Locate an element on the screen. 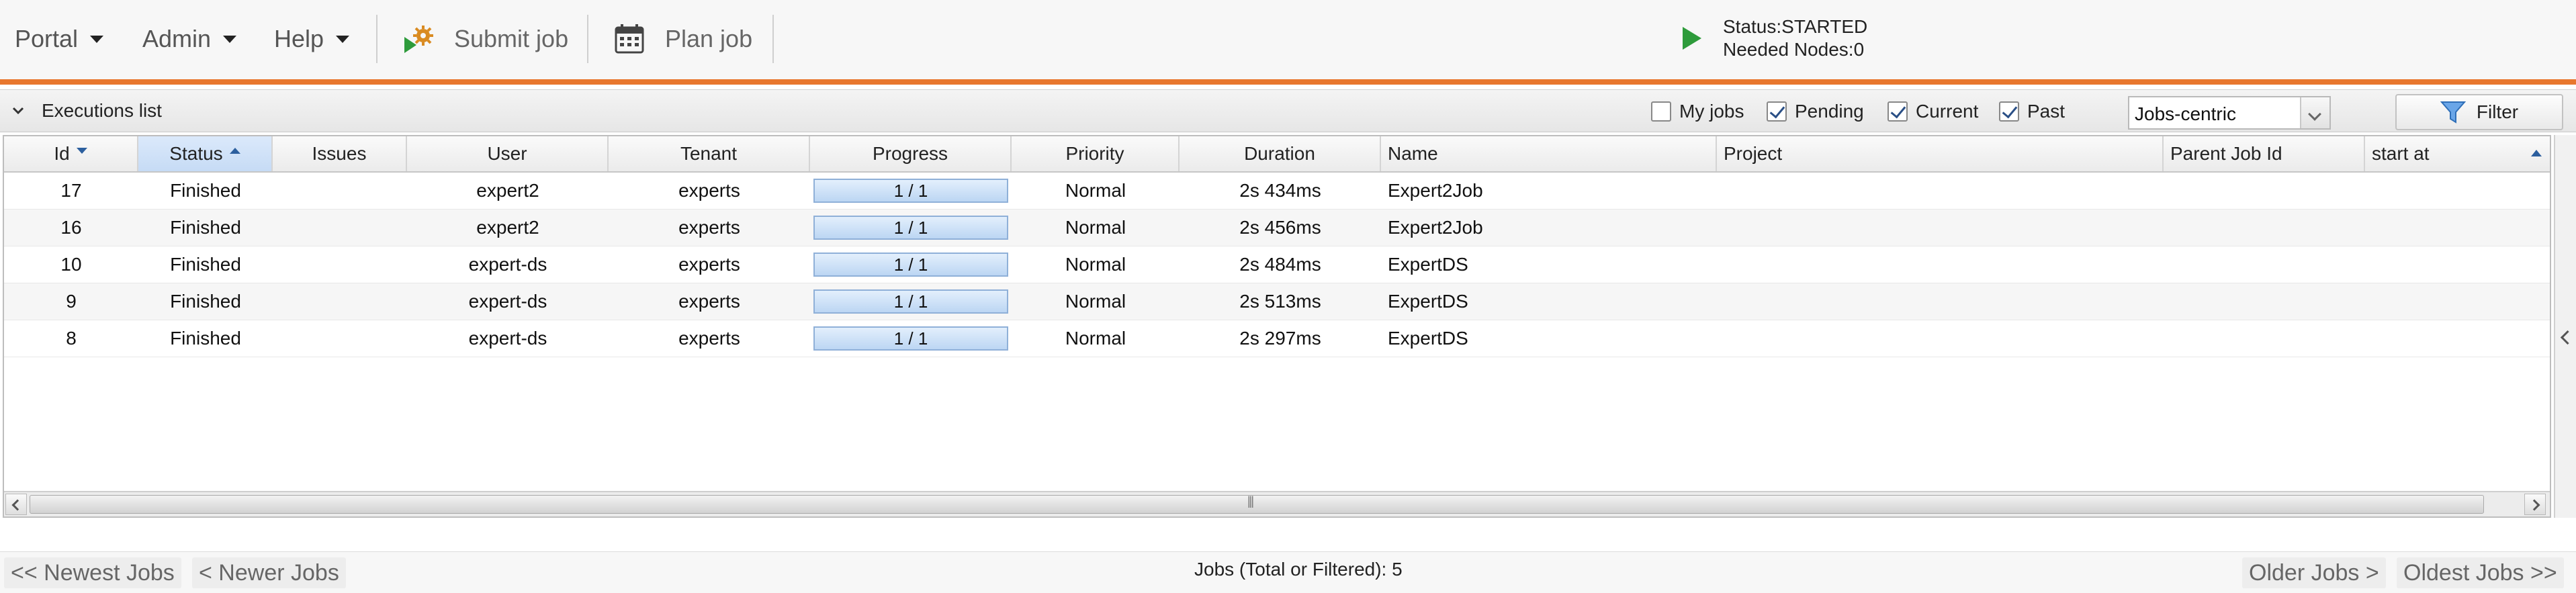 Image resolution: width=2576 pixels, height=593 pixels. column-label: Project is located at coordinates (1754, 154).